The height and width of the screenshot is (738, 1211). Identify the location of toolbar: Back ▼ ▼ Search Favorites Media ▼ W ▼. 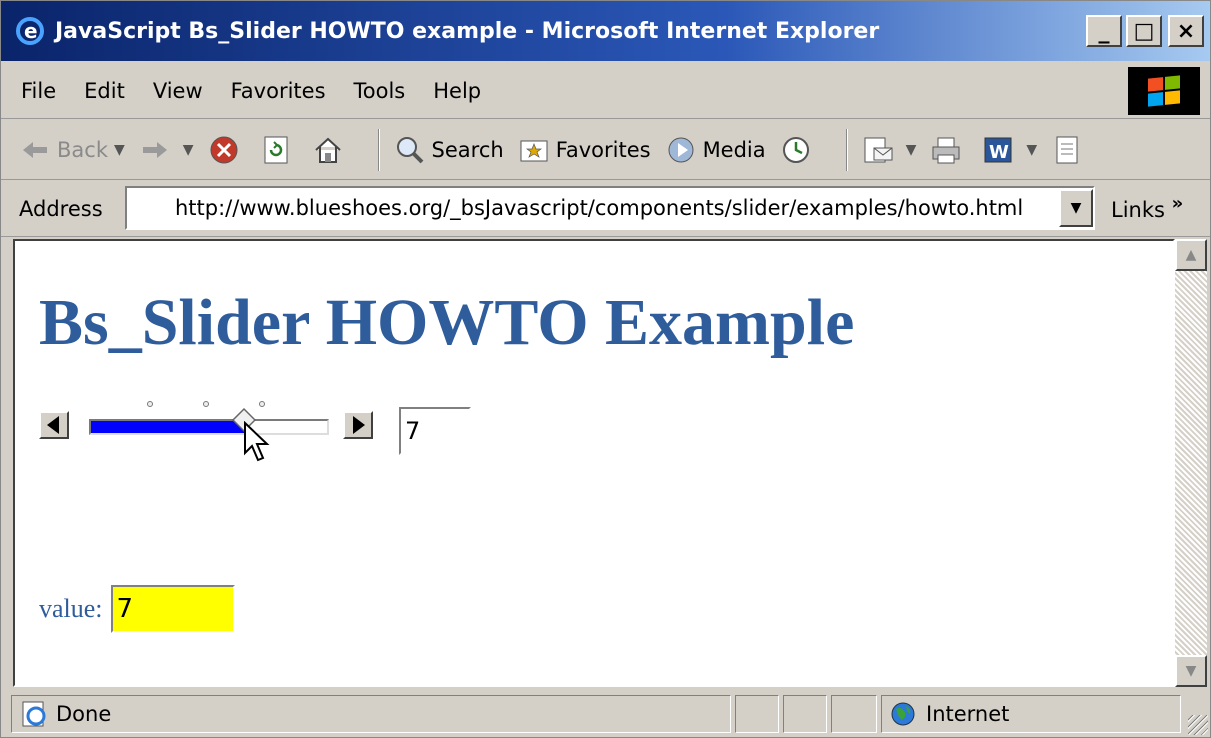
(605, 150).